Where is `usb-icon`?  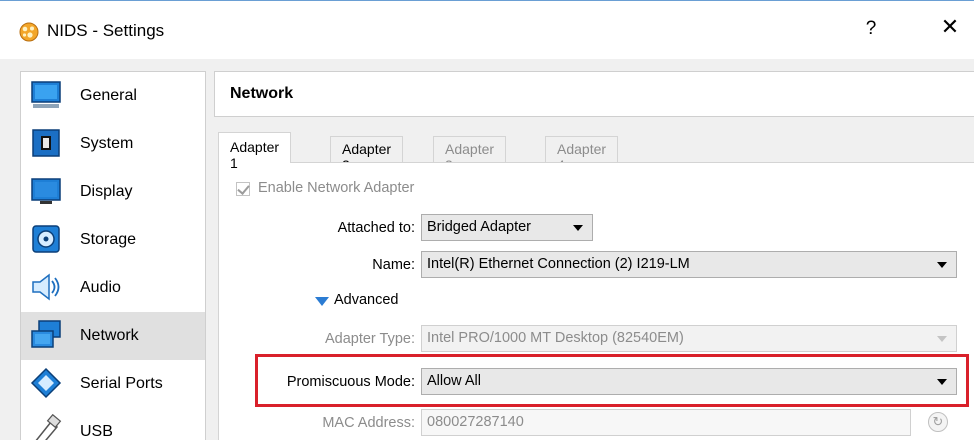
usb-icon is located at coordinates (48, 427).